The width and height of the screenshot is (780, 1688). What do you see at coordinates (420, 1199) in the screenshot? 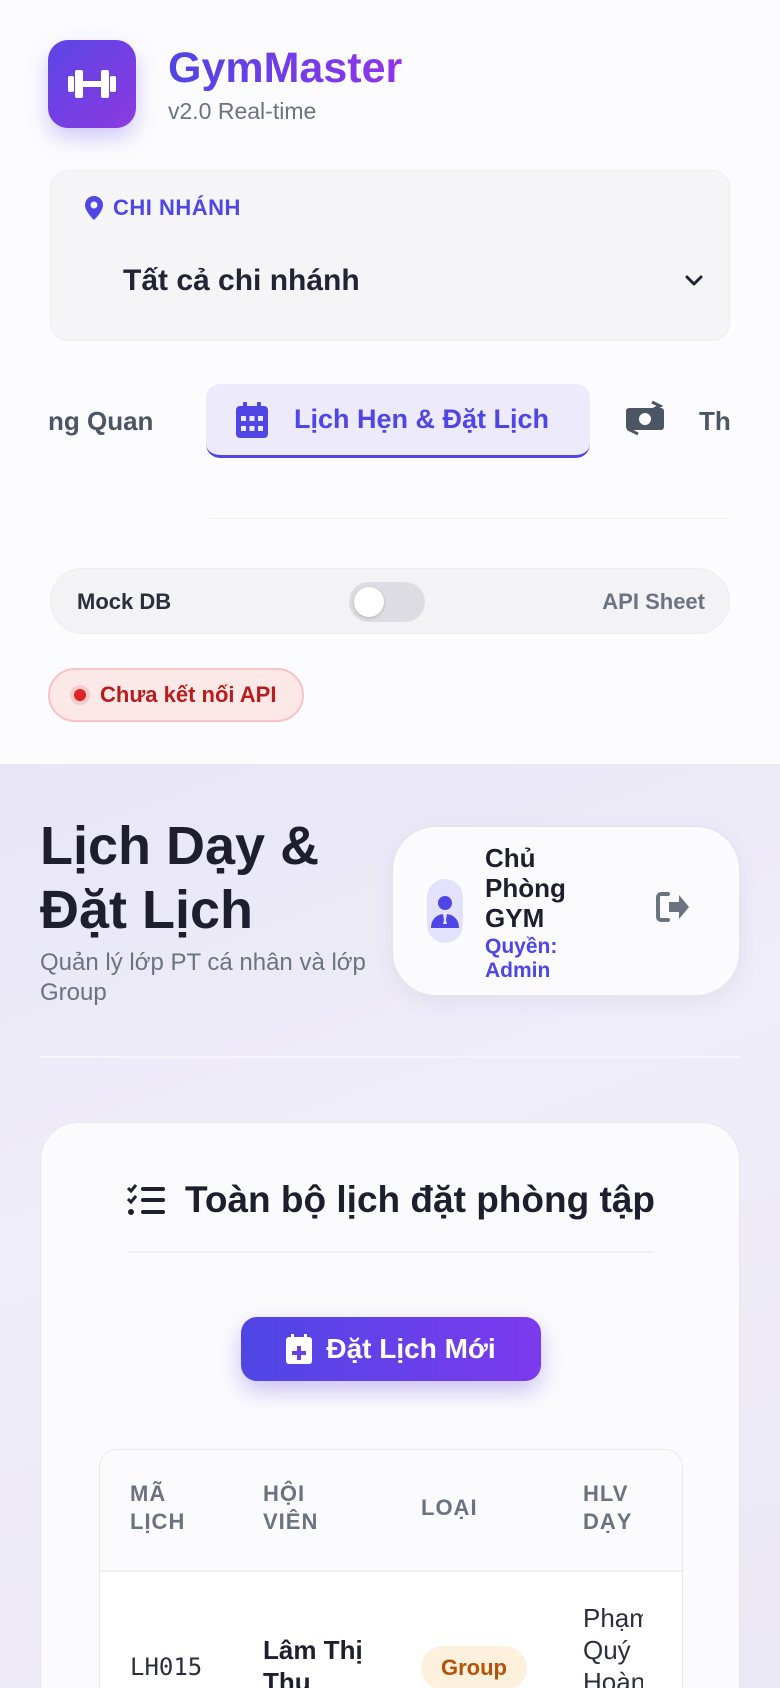
I see `section-title: Toàn bộ lịch đặt phòng tập` at bounding box center [420, 1199].